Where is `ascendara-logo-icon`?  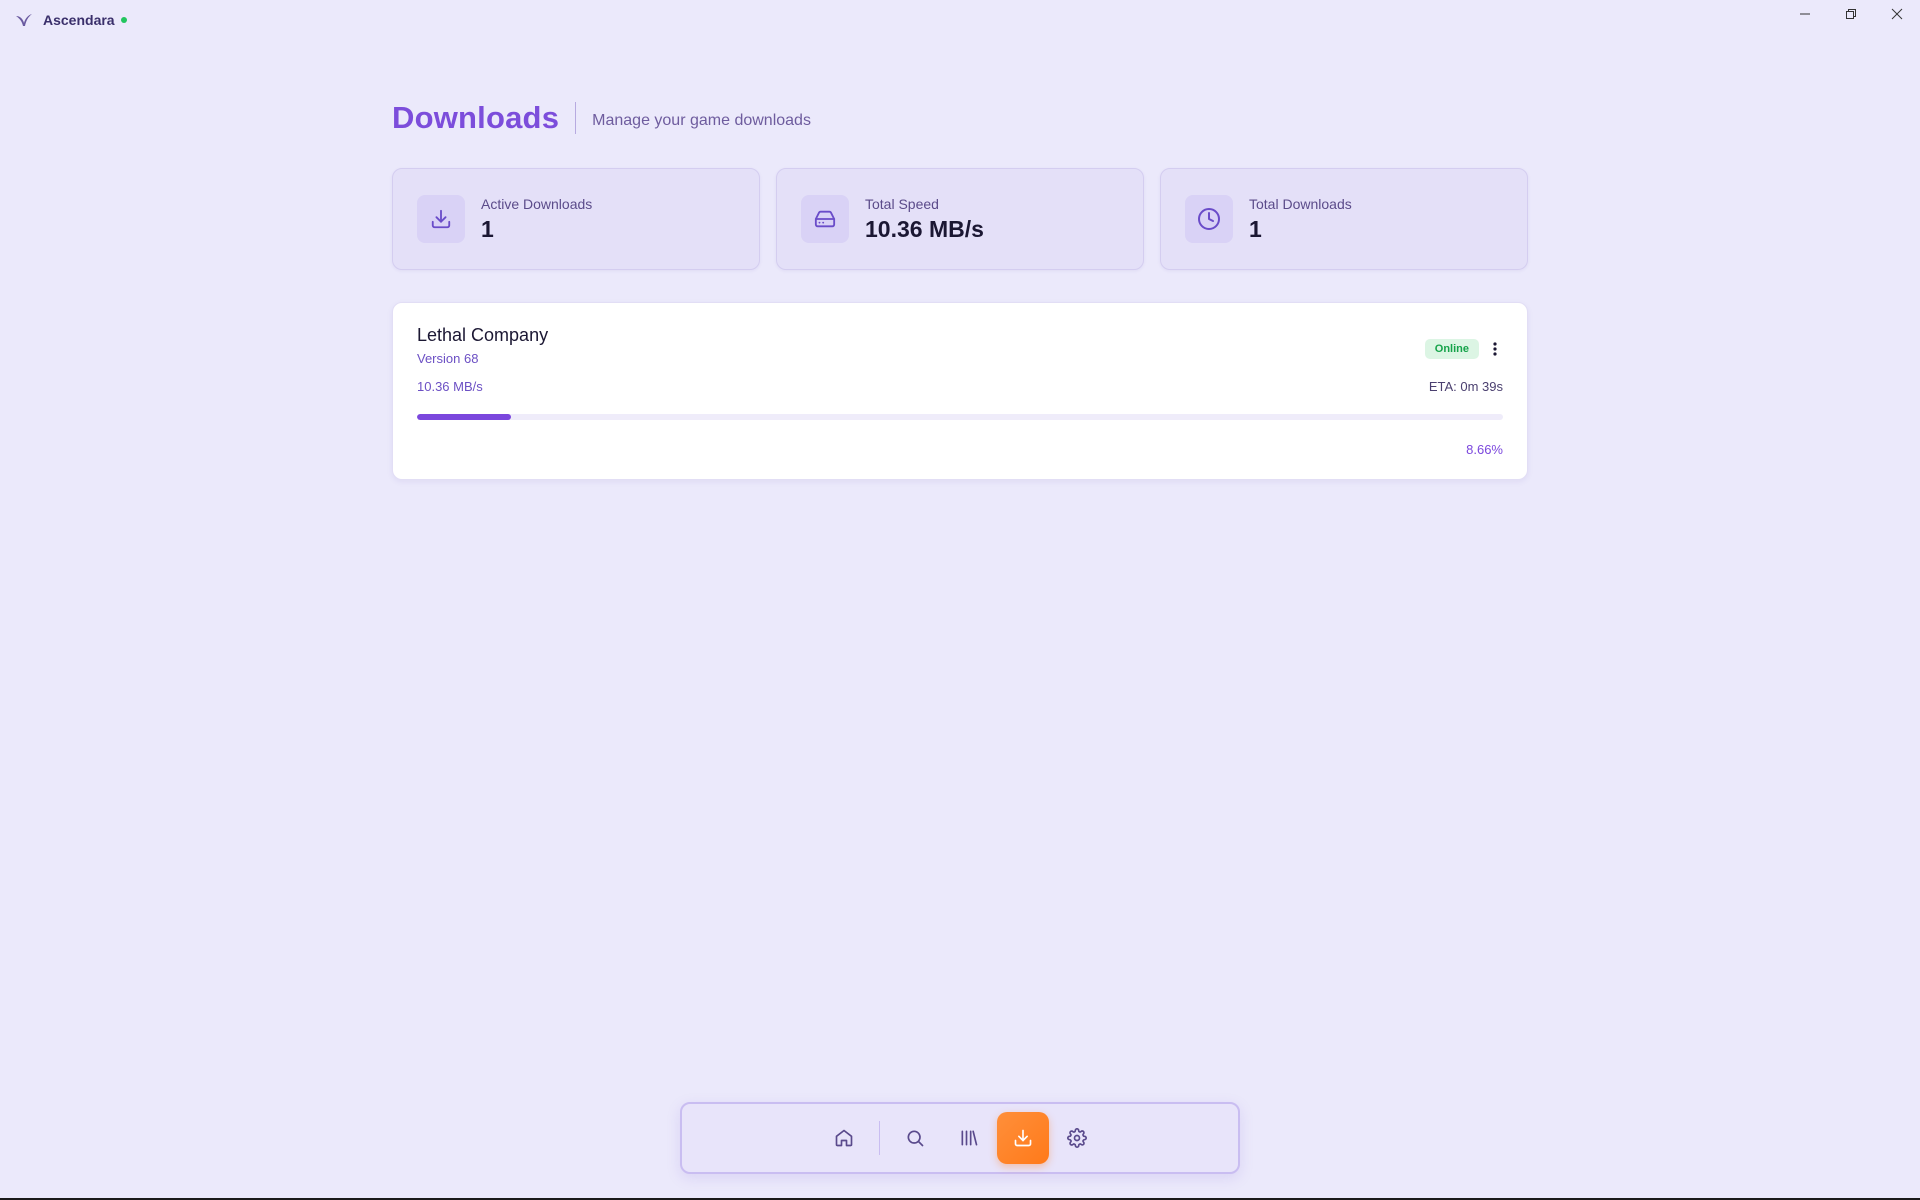
ascendara-logo-icon is located at coordinates (24, 20).